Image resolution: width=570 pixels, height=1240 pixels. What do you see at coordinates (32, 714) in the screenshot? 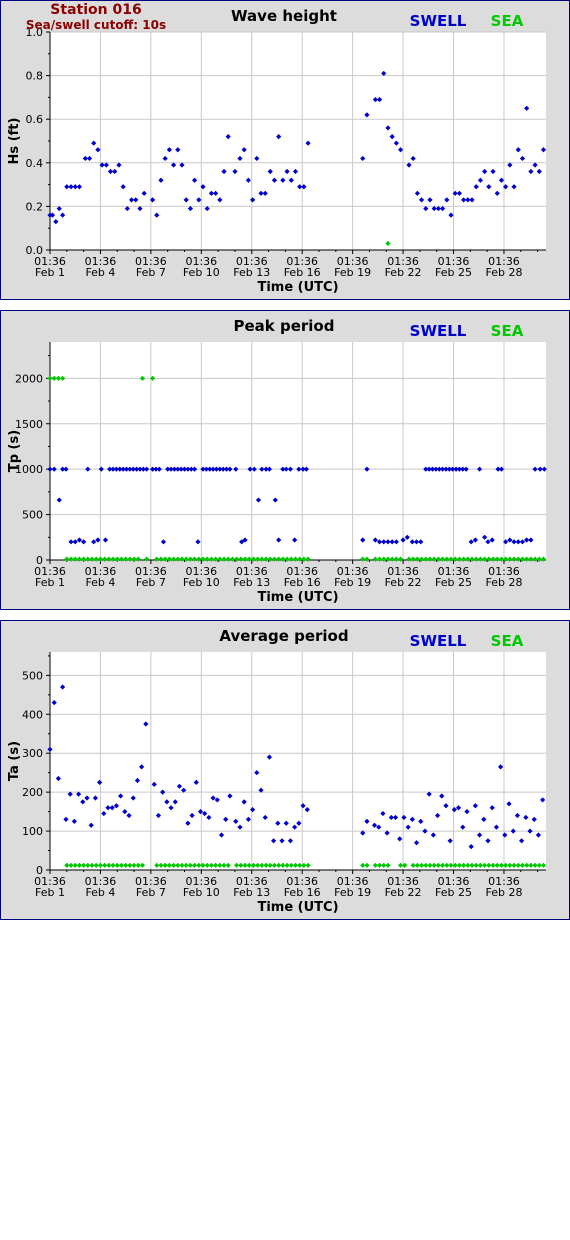
I see `y-tick-label: 400` at bounding box center [32, 714].